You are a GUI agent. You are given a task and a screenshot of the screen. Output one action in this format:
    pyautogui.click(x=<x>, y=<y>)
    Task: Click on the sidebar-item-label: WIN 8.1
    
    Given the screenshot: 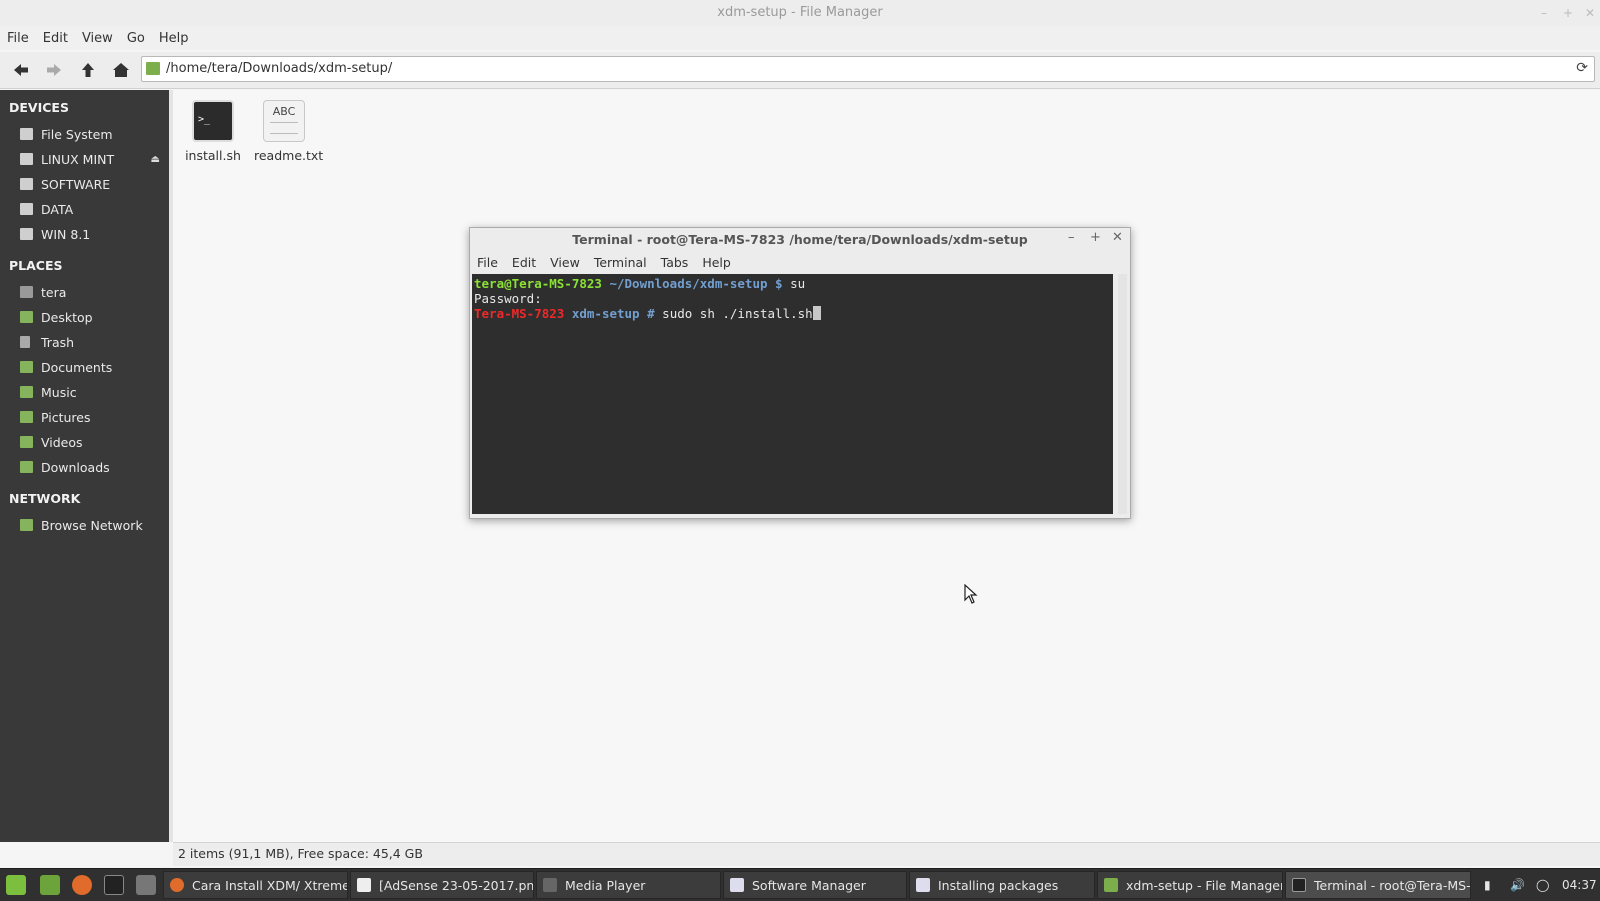 What is the action you would take?
    pyautogui.click(x=66, y=234)
    